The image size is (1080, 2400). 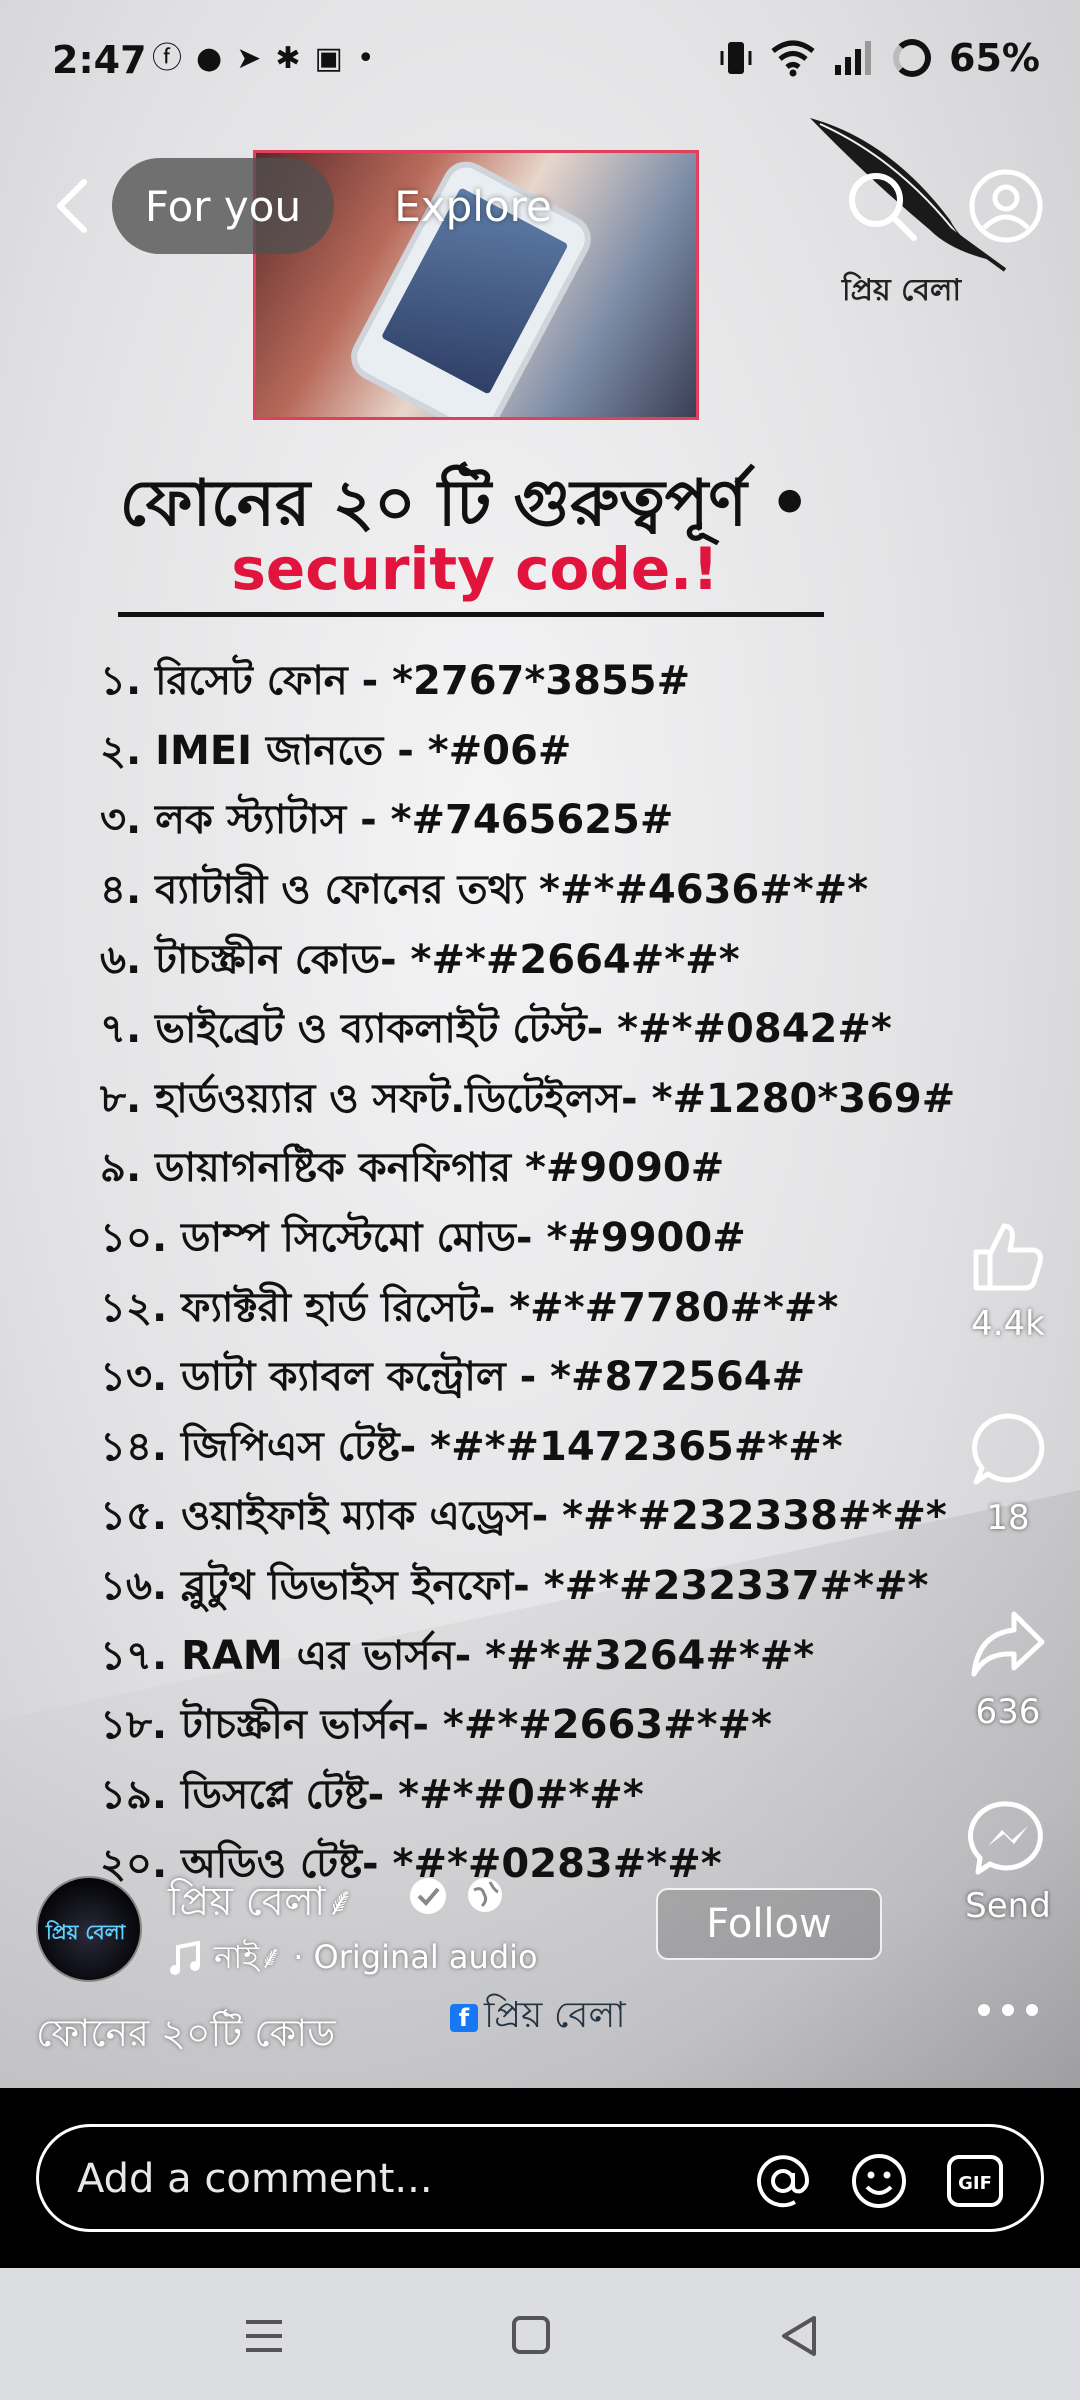 I want to click on comment-input, so click(x=407, y=2179).